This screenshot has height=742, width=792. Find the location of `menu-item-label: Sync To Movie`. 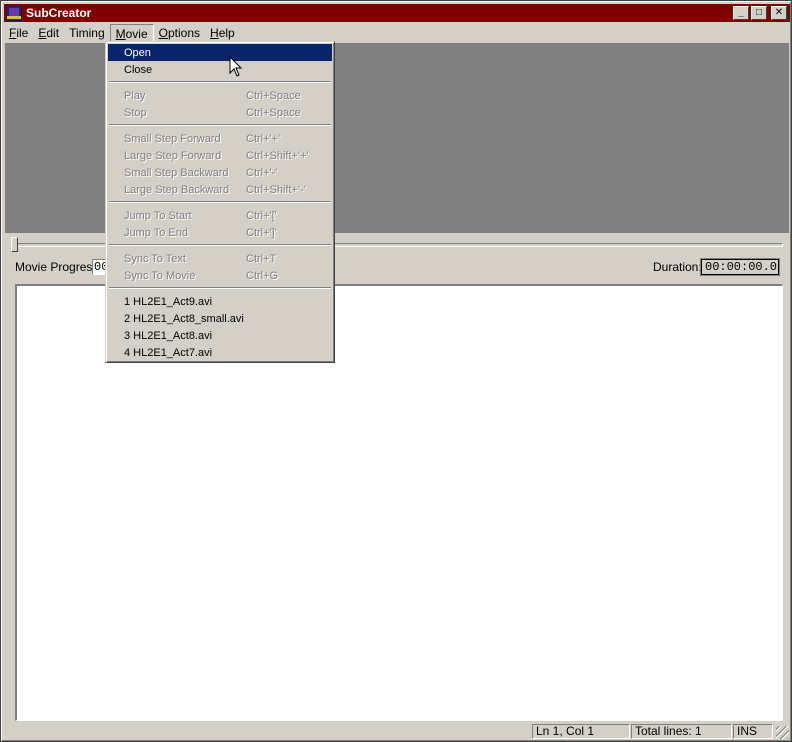

menu-item-label: Sync To Movie is located at coordinates (160, 275).